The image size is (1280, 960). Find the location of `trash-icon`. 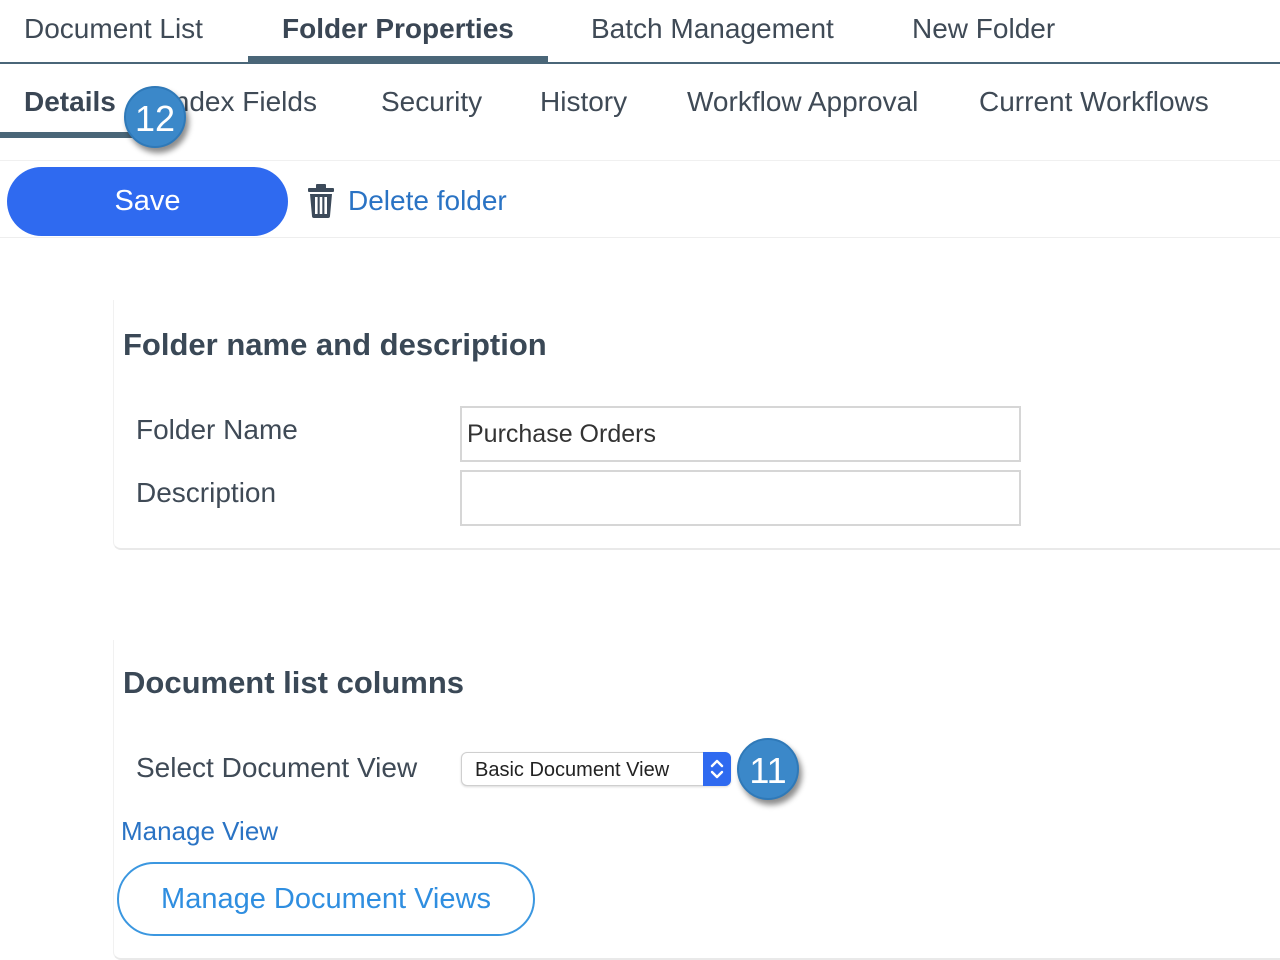

trash-icon is located at coordinates (321, 201).